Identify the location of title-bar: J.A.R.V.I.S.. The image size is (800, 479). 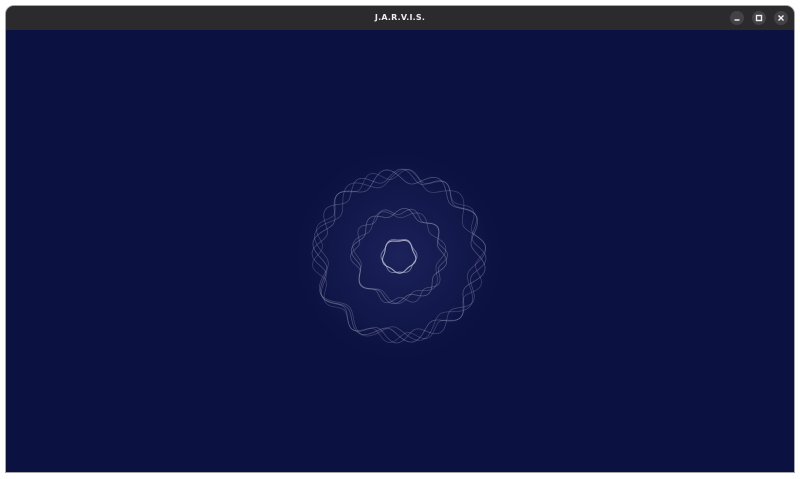
(400, 18).